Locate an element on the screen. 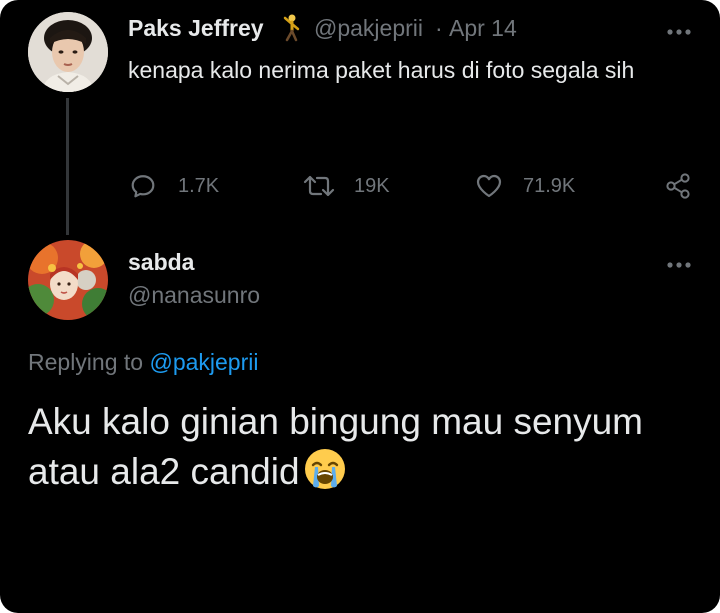 Image resolution: width=720 pixels, height=613 pixels. replying-to-mention: @pakjeprii is located at coordinates (203, 362).